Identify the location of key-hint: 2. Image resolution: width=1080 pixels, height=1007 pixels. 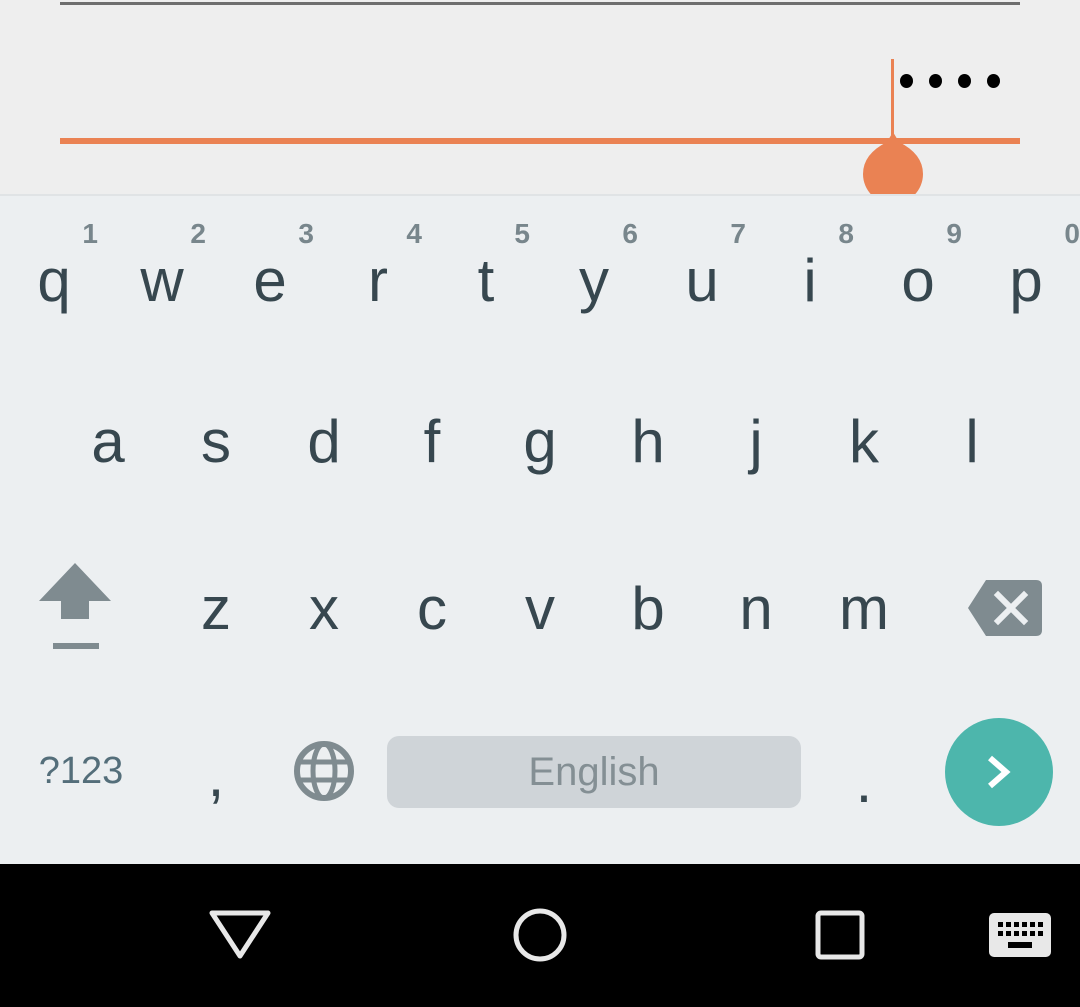
(198, 233).